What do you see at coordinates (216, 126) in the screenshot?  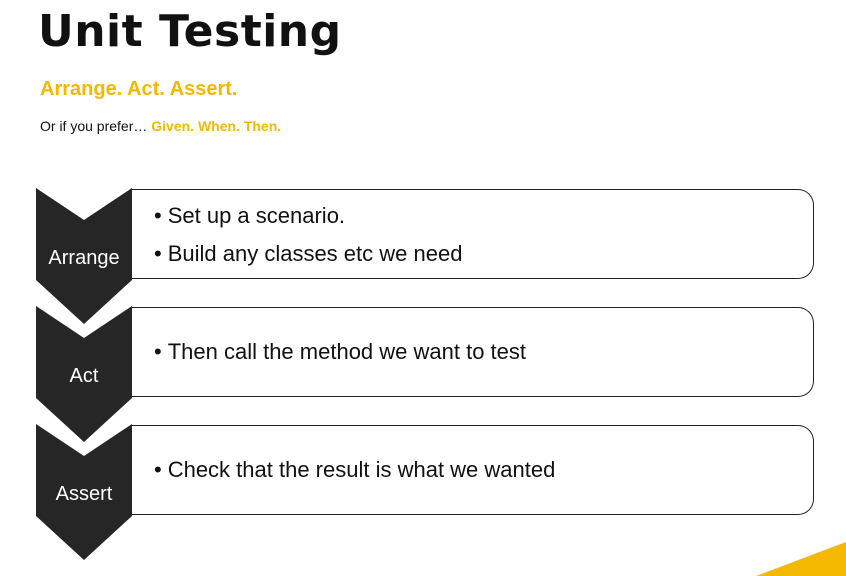 I see `alternative-emphasis: Given. When. Then.` at bounding box center [216, 126].